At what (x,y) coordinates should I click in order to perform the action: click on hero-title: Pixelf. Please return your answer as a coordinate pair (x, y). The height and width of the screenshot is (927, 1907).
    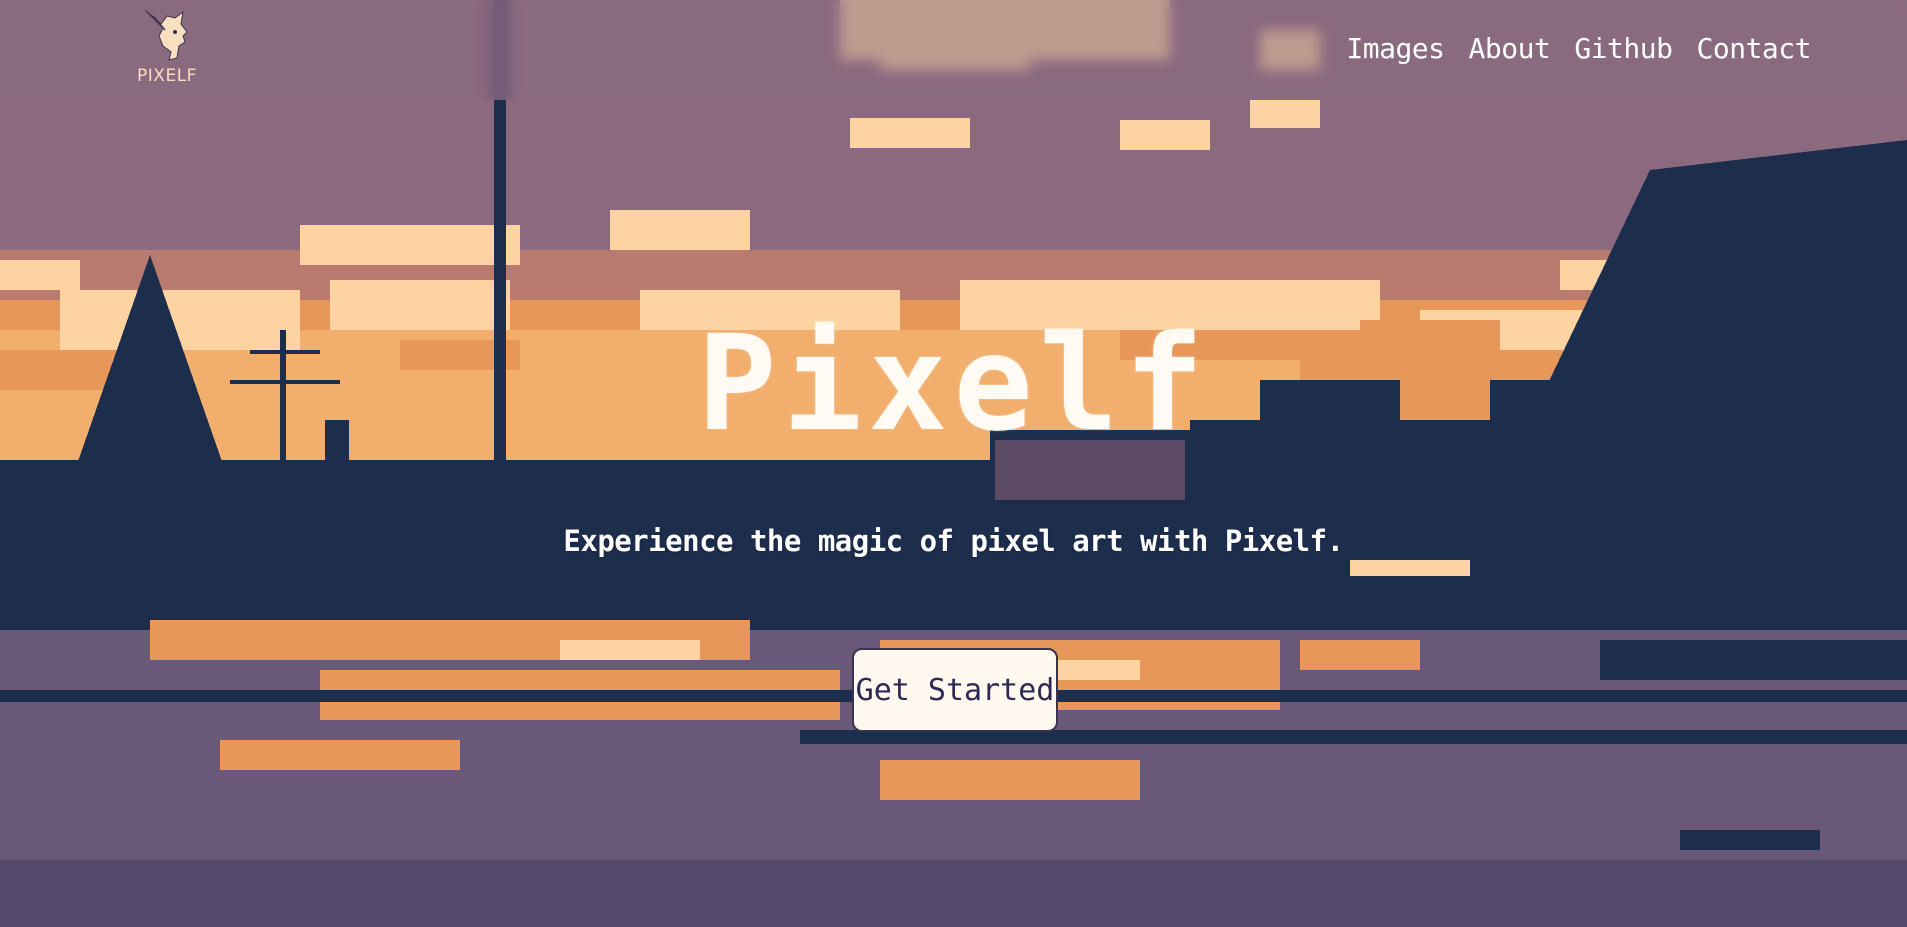
    Looking at the image, I should click on (953, 384).